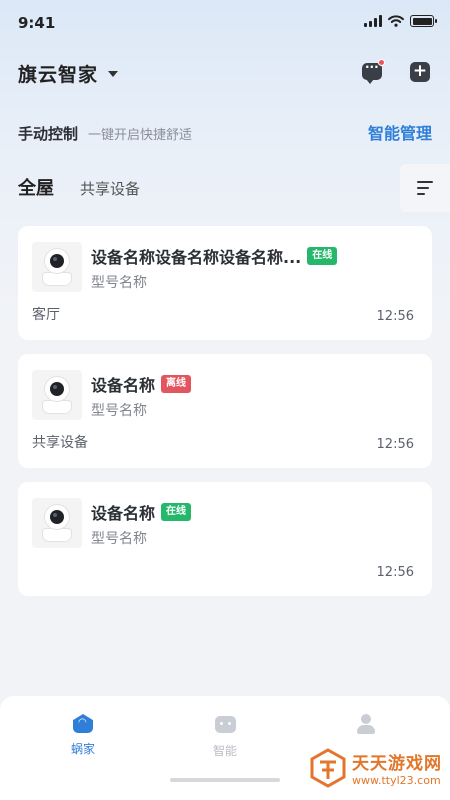 This screenshot has width=450, height=800. I want to click on notification-dot, so click(381, 62).